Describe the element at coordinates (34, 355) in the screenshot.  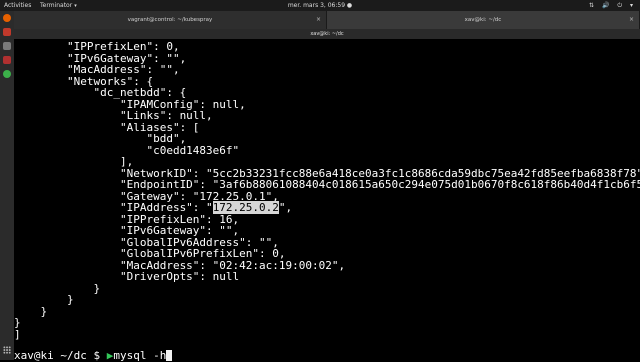
I see `prompt-user-host: xav@ki` at that location.